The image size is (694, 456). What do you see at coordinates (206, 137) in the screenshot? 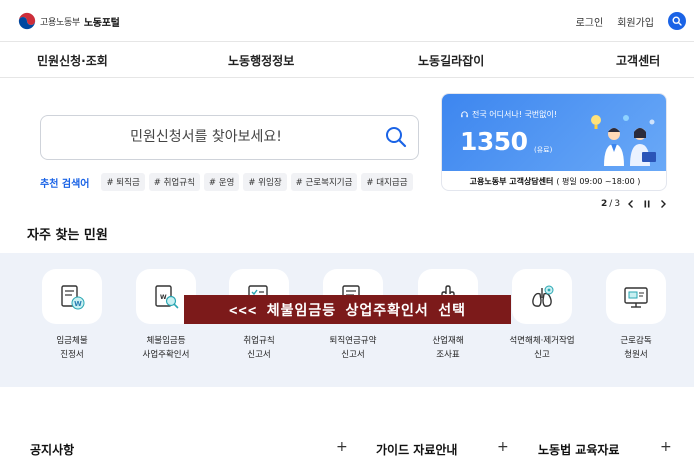
I see `civil-search-input` at bounding box center [206, 137].